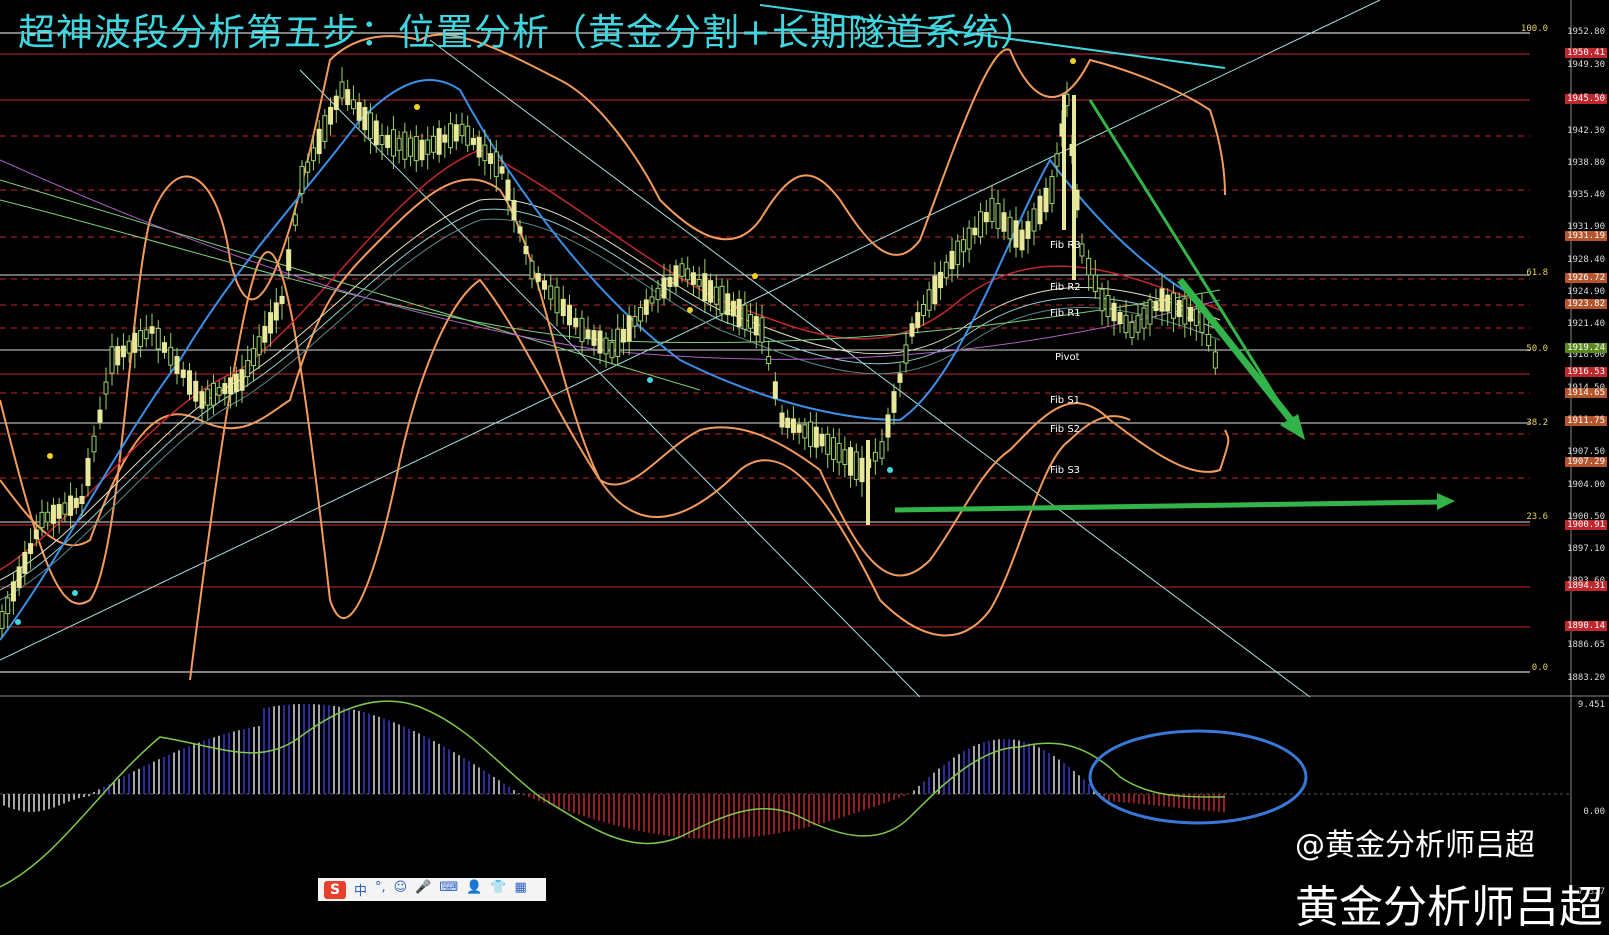 Image resolution: width=1609 pixels, height=935 pixels. Describe the element at coordinates (1586, 260) in the screenshot. I see `price-axis-label: 1928.40` at that location.